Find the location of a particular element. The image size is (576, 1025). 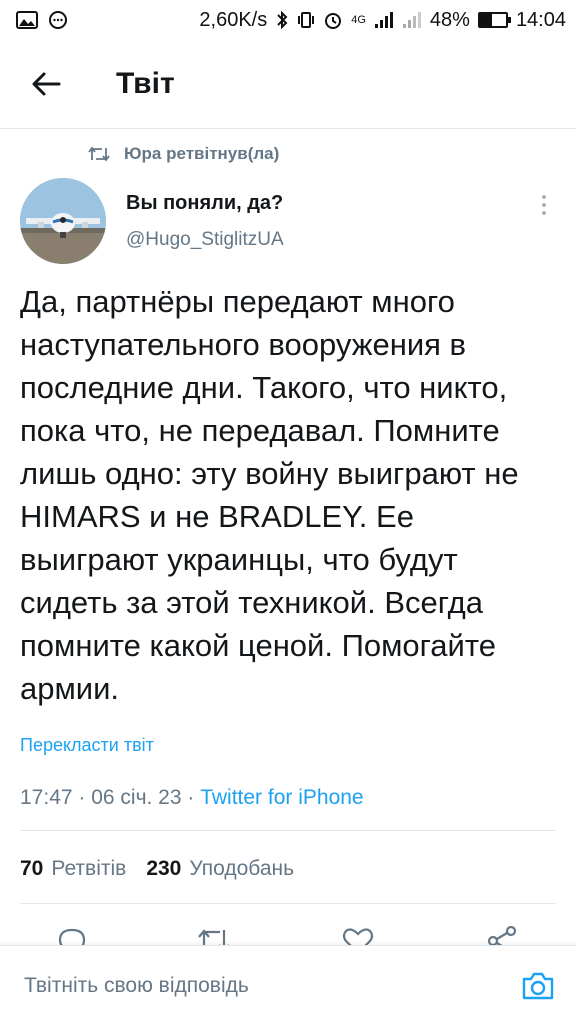

gallery-icon is located at coordinates (27, 20).